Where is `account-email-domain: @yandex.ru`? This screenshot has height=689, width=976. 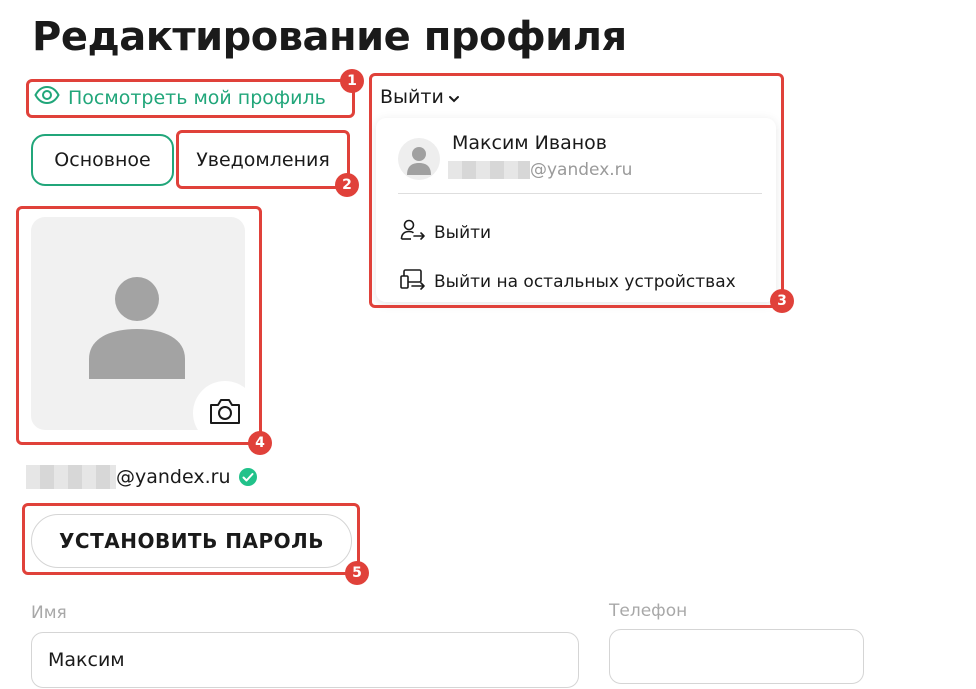 account-email-domain: @yandex.ru is located at coordinates (173, 477).